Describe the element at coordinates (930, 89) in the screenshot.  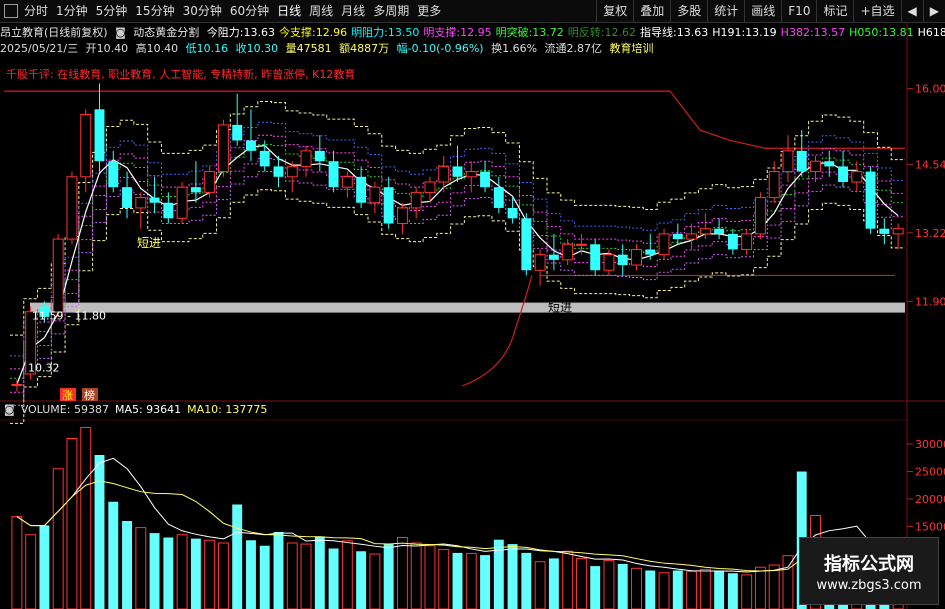
I see `price-tick-label: 16.00` at that location.